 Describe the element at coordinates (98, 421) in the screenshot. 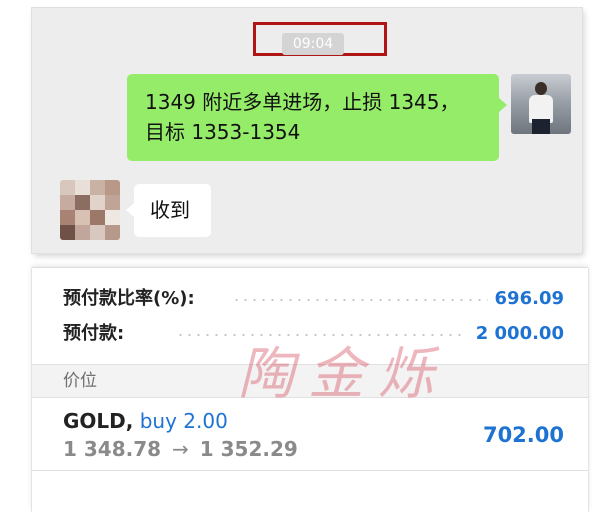

I see `position-symbol: GOLD,` at that location.